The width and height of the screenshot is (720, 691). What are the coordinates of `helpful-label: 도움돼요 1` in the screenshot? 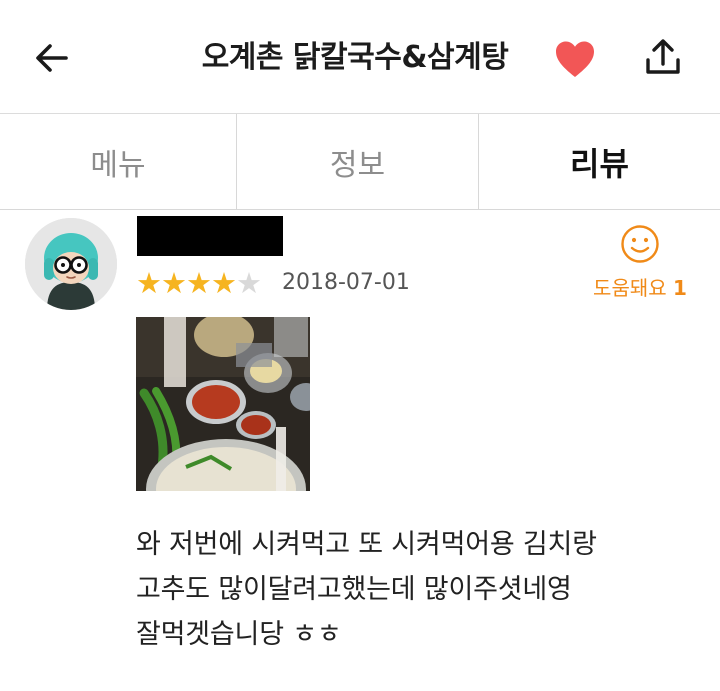 It's located at (640, 288).